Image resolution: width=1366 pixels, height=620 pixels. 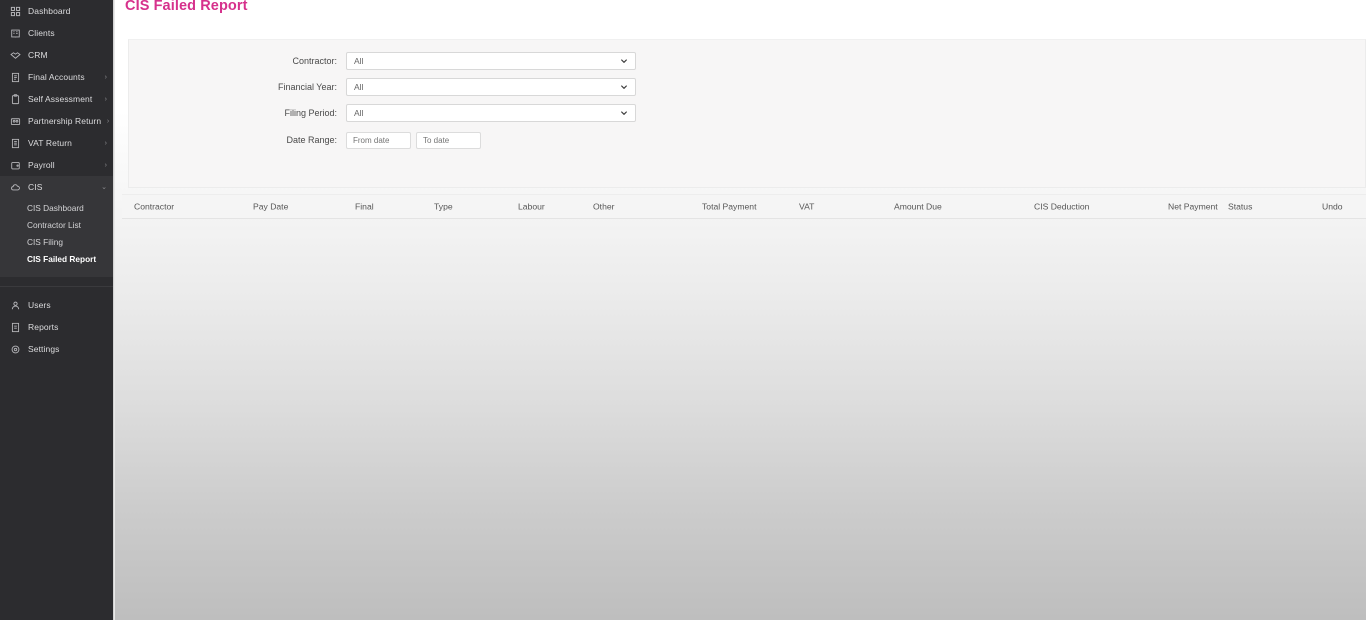 What do you see at coordinates (359, 113) in the screenshot?
I see `filing-period-select-value: All` at bounding box center [359, 113].